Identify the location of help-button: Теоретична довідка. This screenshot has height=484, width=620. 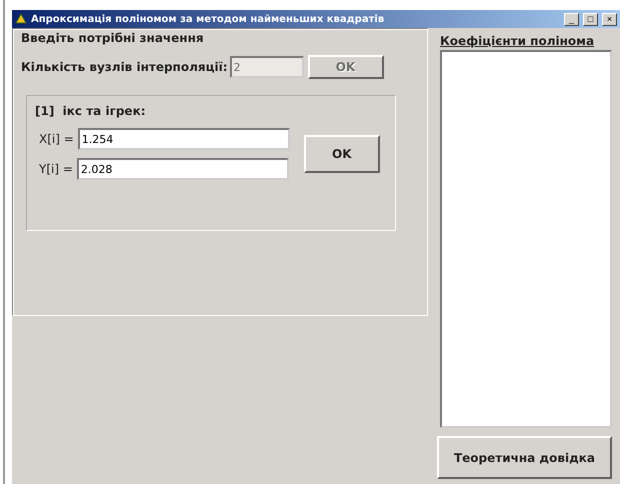
(524, 457).